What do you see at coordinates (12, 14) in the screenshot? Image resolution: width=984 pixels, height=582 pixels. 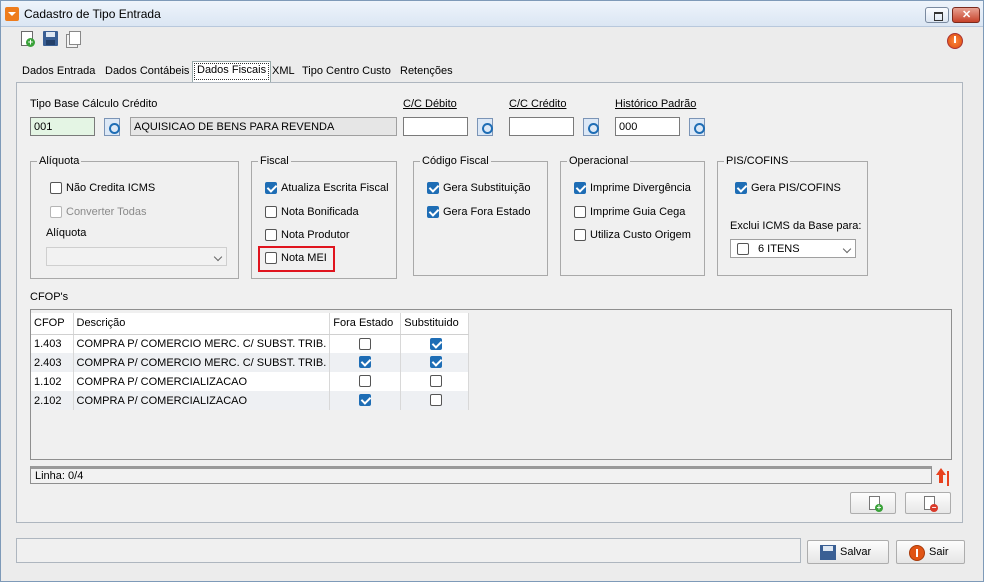 I see `app-icon` at bounding box center [12, 14].